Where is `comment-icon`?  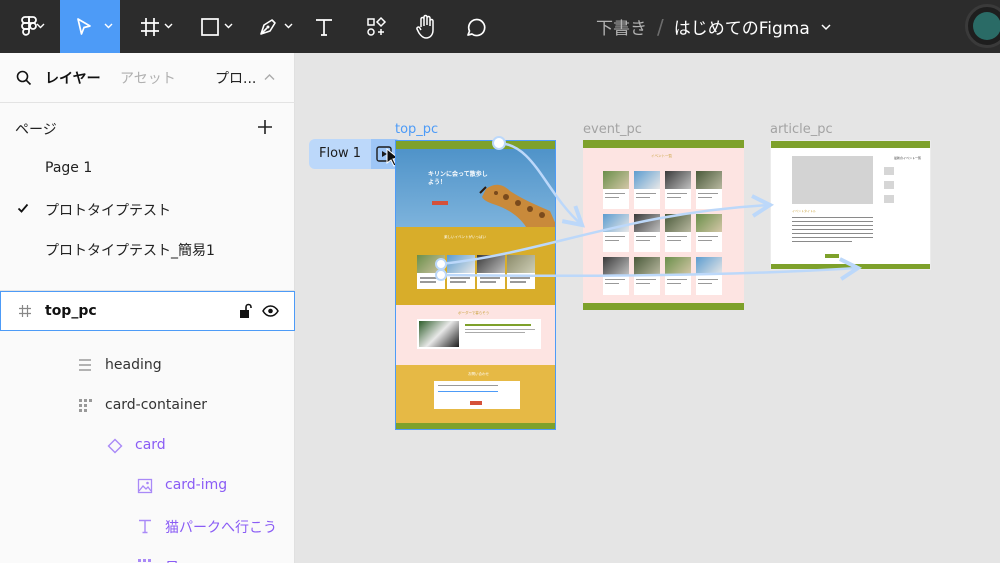
comment-icon is located at coordinates (476, 27).